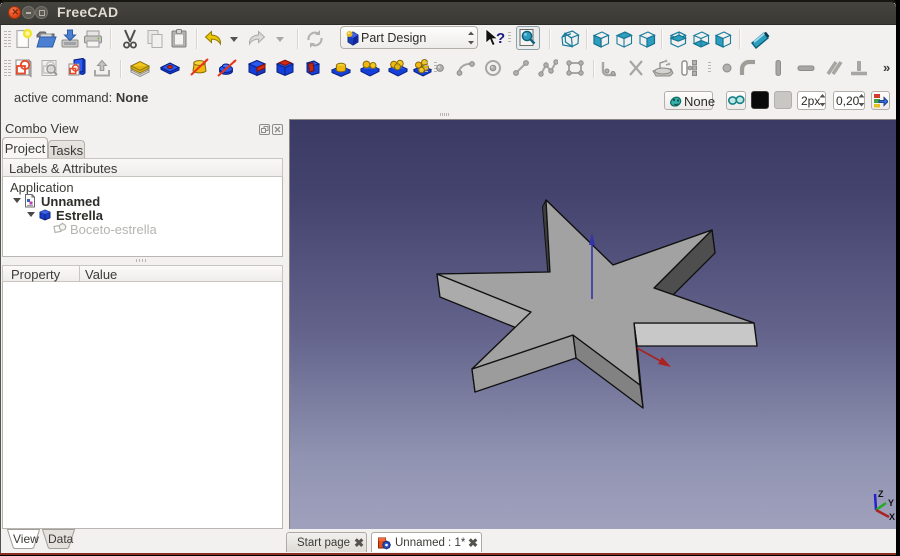 Image resolution: width=900 pixels, height=556 pixels. What do you see at coordinates (892, 517) in the screenshot?
I see `svg-text: X` at bounding box center [892, 517].